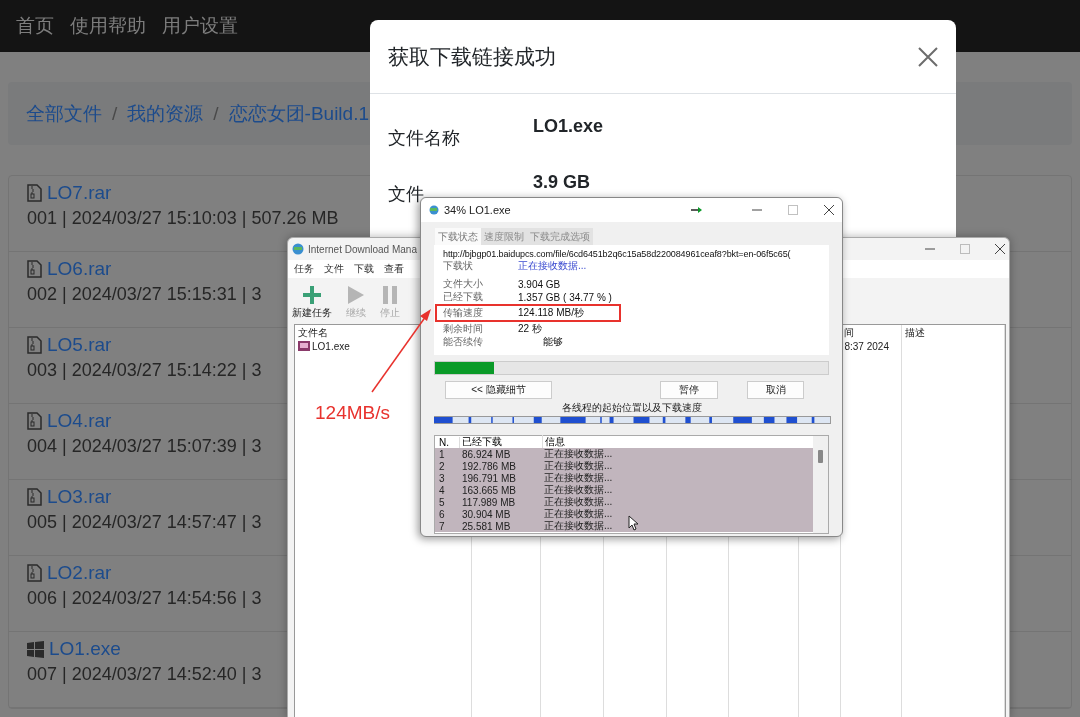 This screenshot has height=717, width=1080. I want to click on app-icon, so click(304, 346).